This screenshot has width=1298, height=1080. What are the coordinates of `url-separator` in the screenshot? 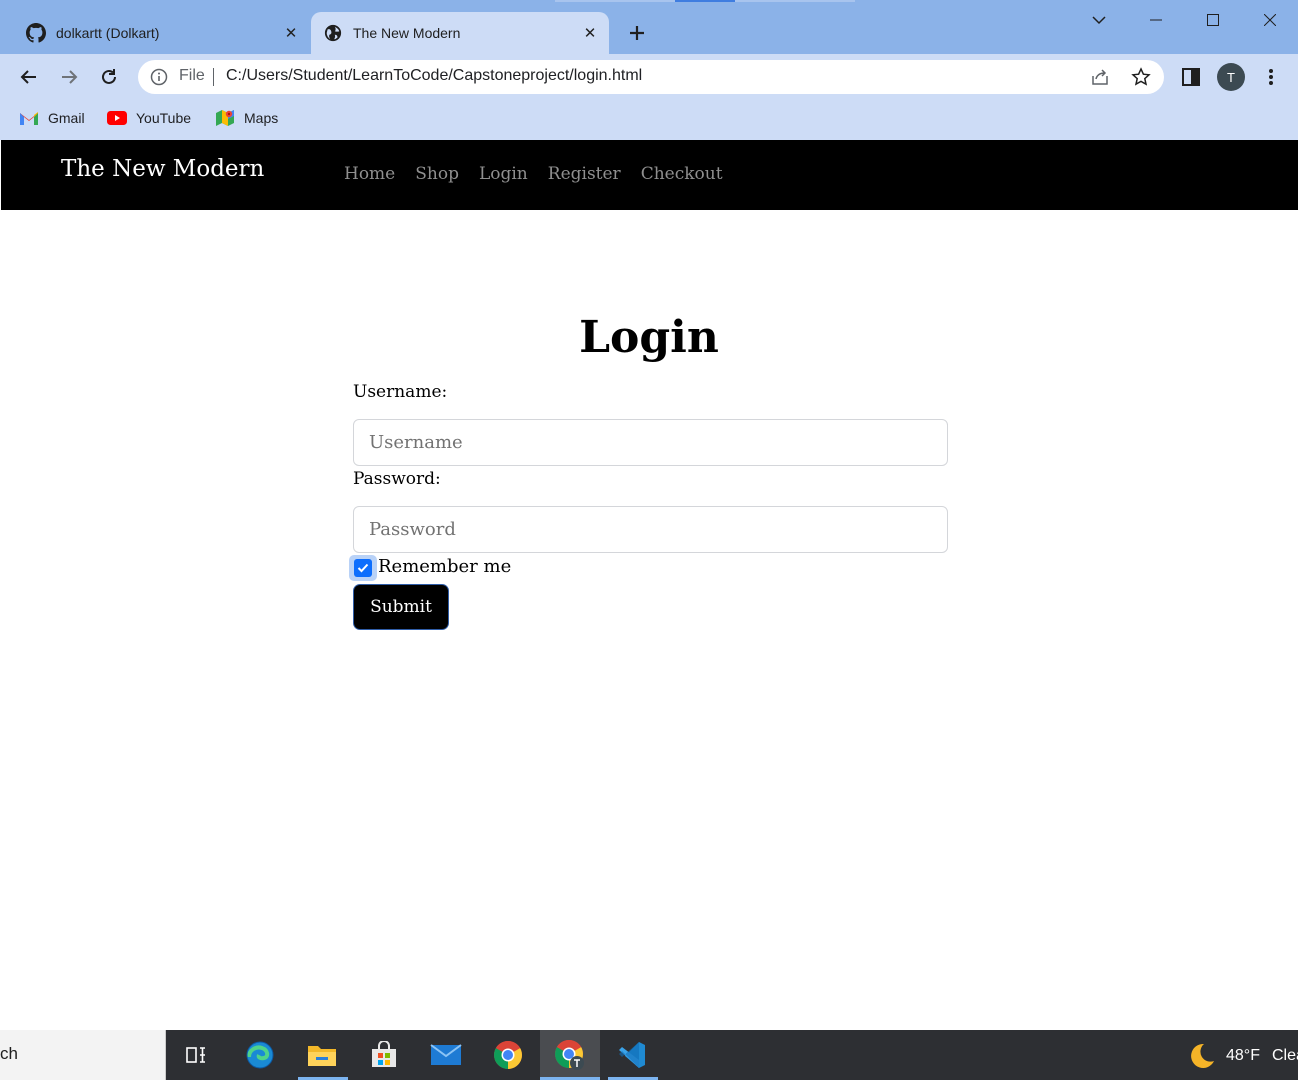 It's located at (213, 77).